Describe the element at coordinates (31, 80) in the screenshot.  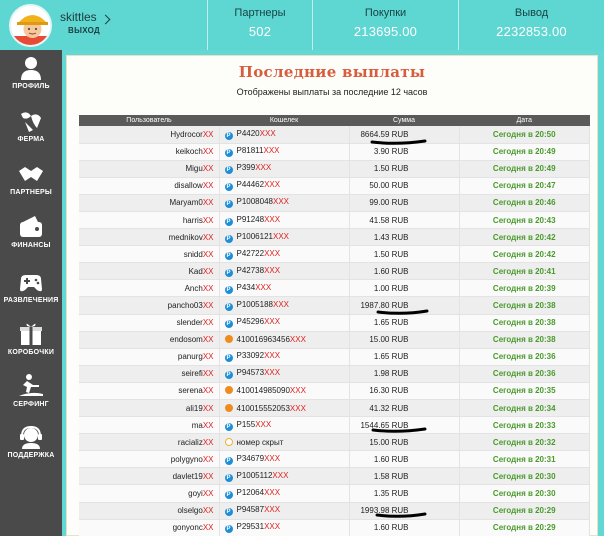
I see `nav-item-profile: ПРОФИЛЬ` at that location.